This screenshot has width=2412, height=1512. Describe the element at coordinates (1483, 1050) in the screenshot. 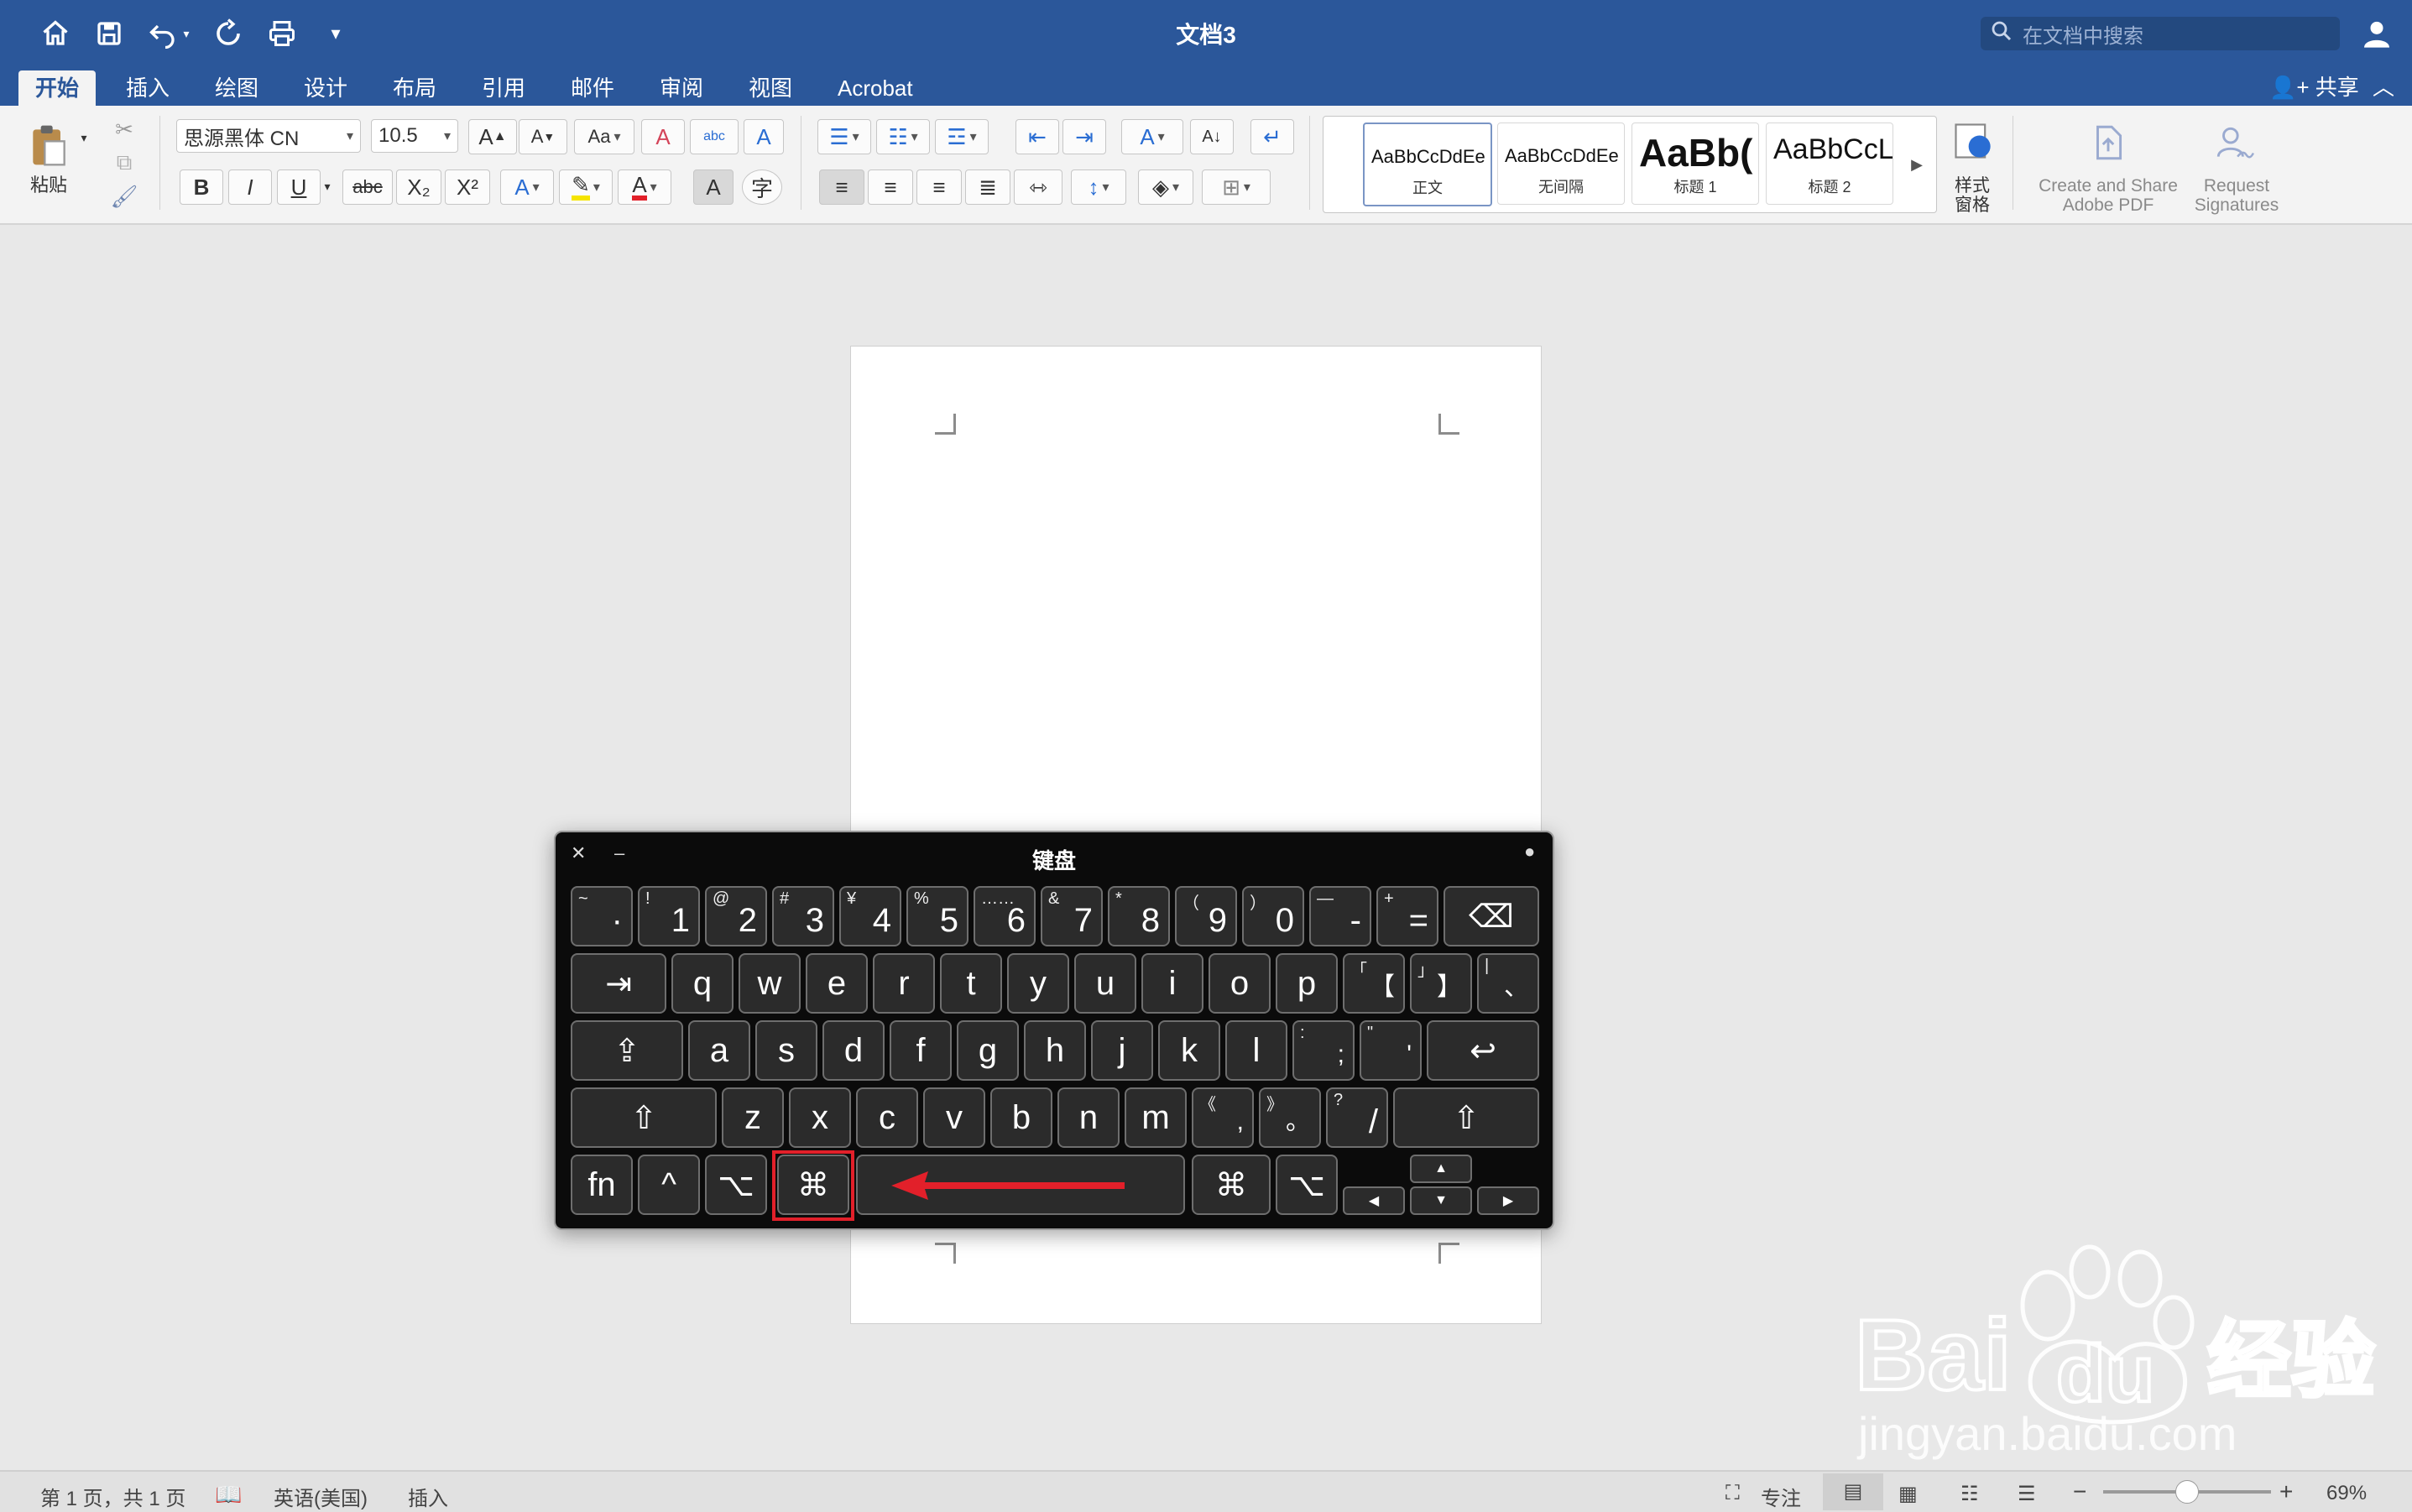

I see `key-return: ↩` at that location.